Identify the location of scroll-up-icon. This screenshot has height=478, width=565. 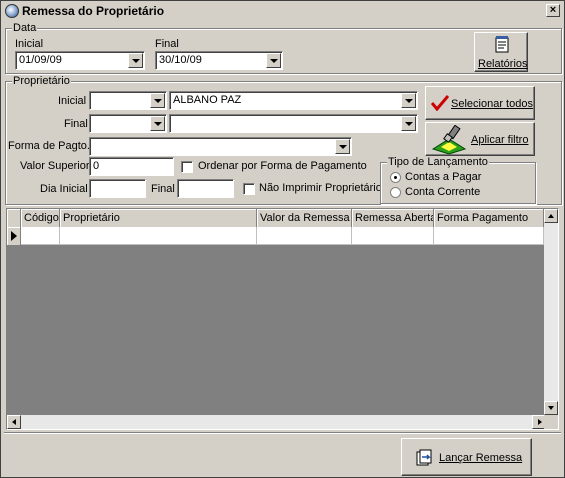
(551, 216).